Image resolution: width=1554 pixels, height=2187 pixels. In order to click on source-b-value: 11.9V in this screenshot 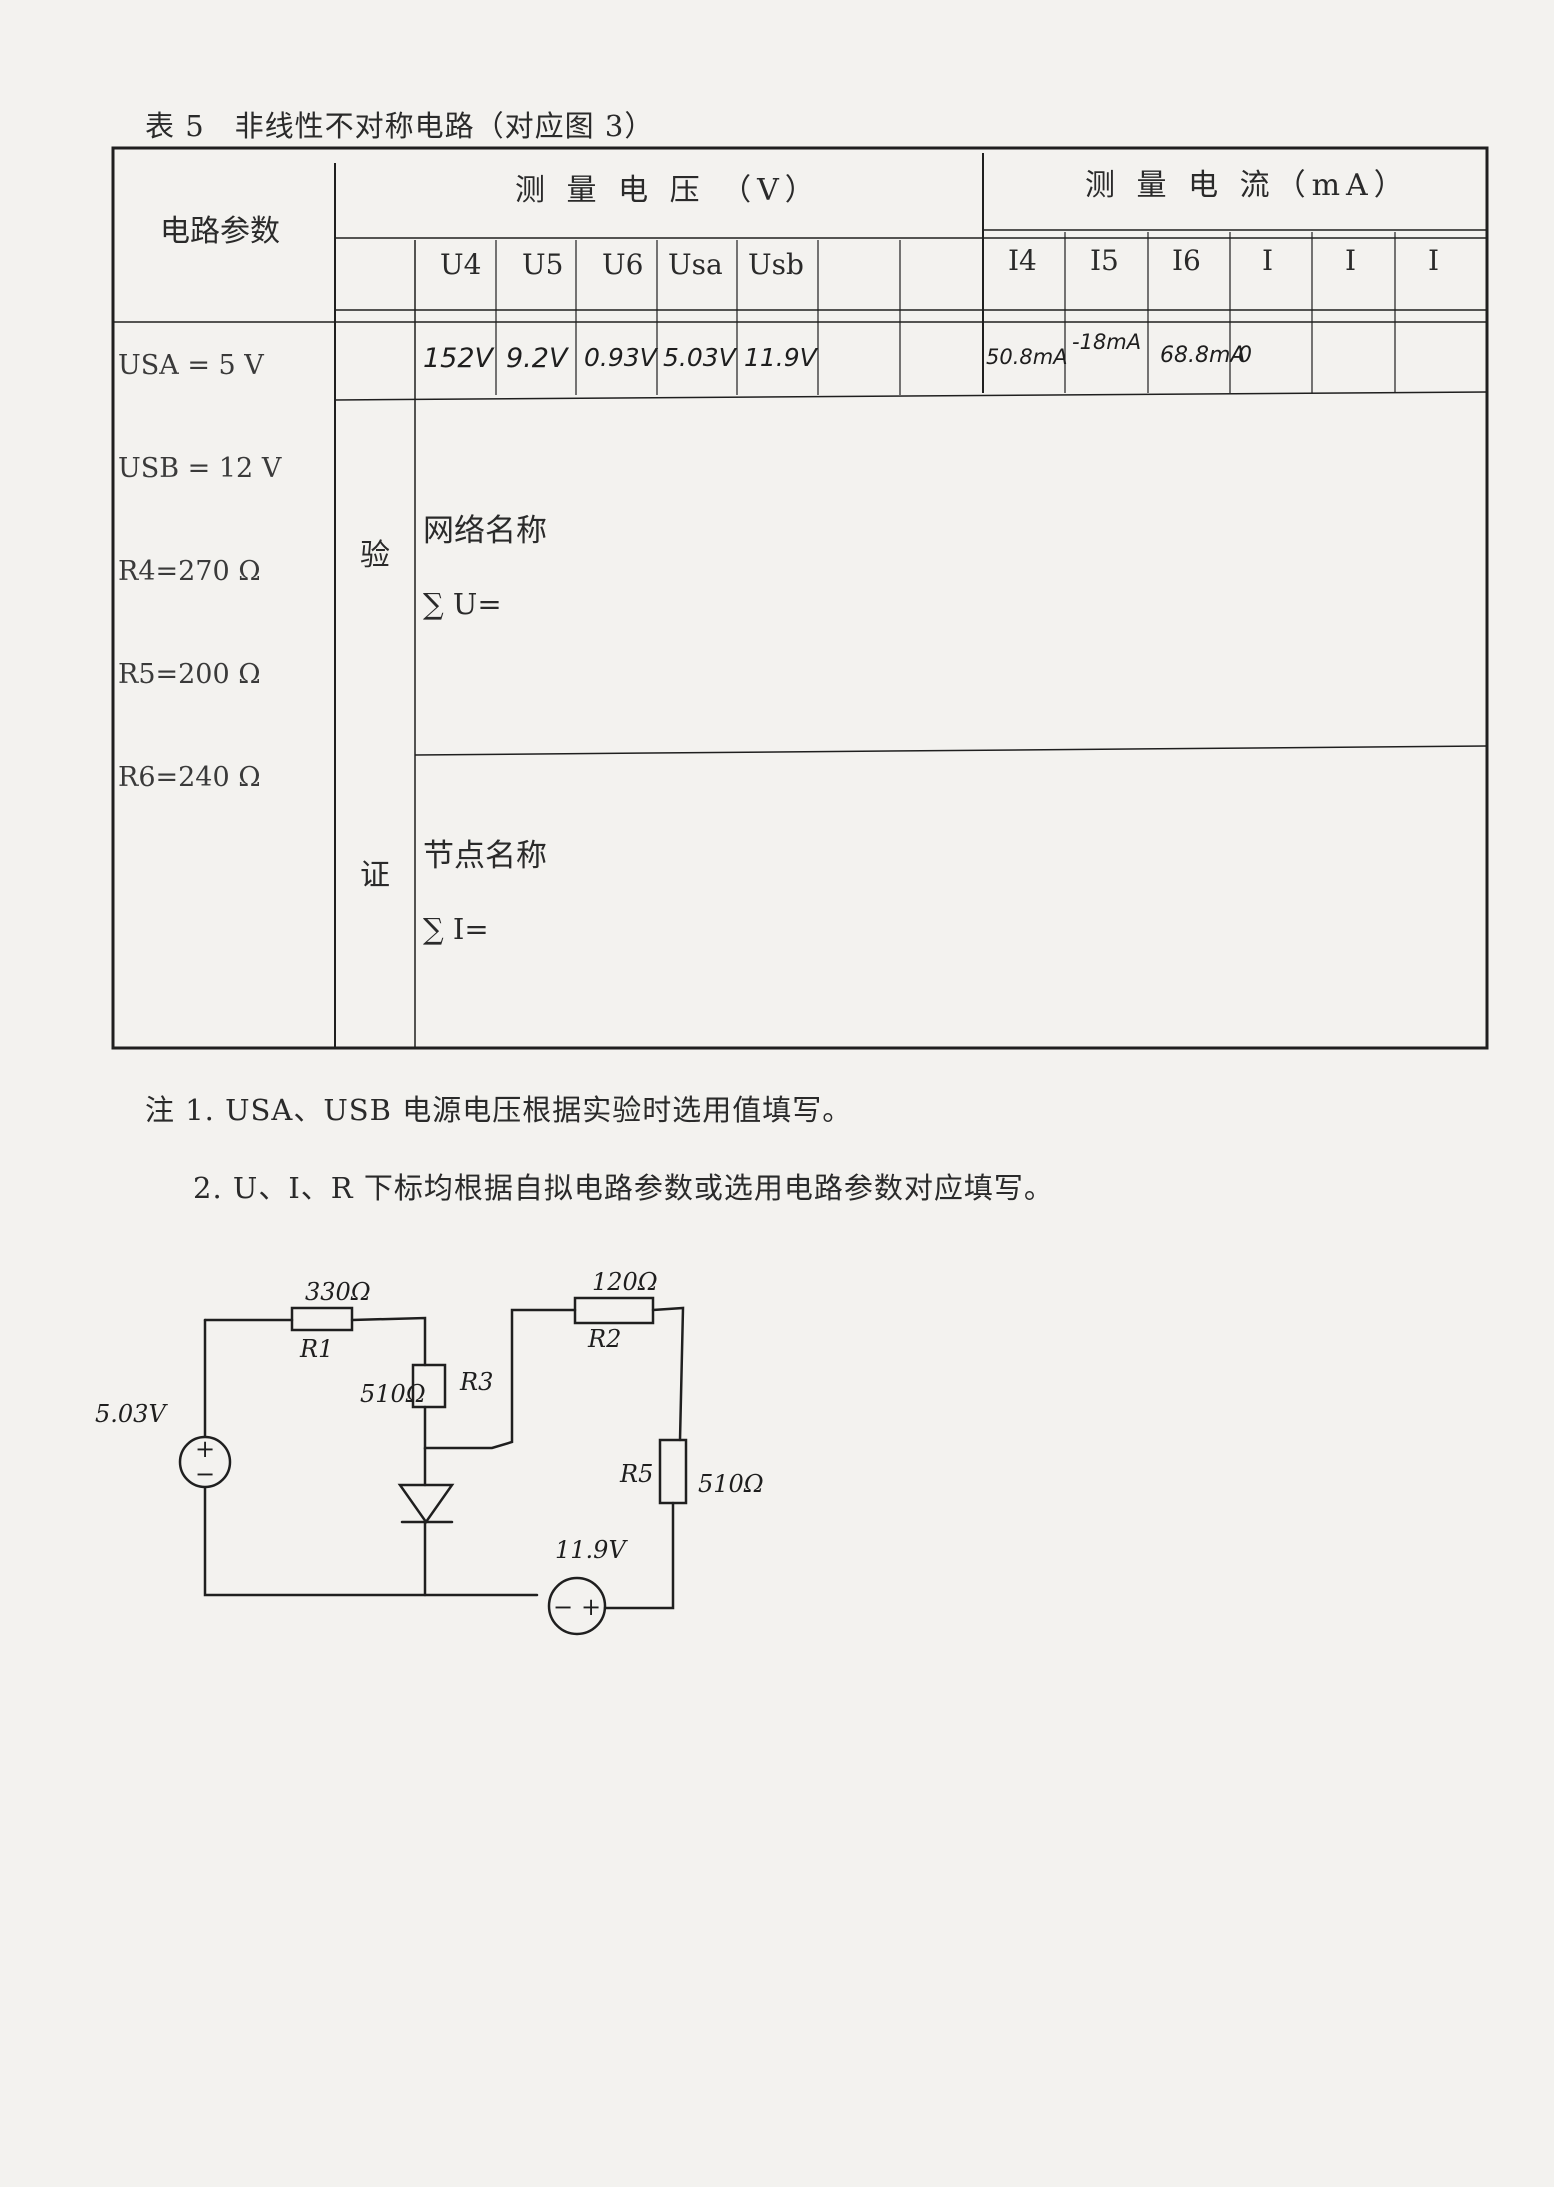, I will do `click(591, 1550)`.